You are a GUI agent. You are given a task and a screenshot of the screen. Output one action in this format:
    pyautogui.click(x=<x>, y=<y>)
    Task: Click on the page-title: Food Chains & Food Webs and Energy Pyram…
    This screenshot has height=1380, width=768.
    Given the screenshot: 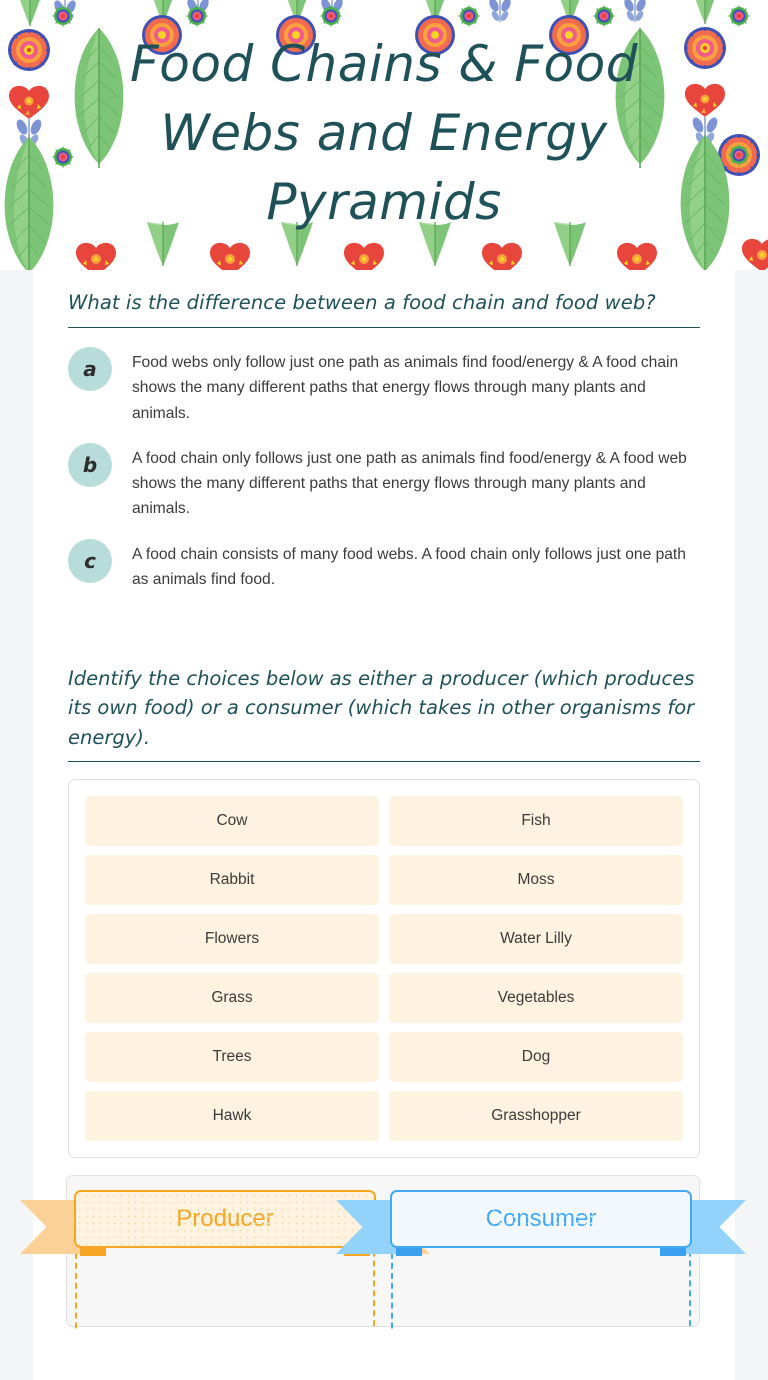 What is the action you would take?
    pyautogui.click(x=384, y=133)
    